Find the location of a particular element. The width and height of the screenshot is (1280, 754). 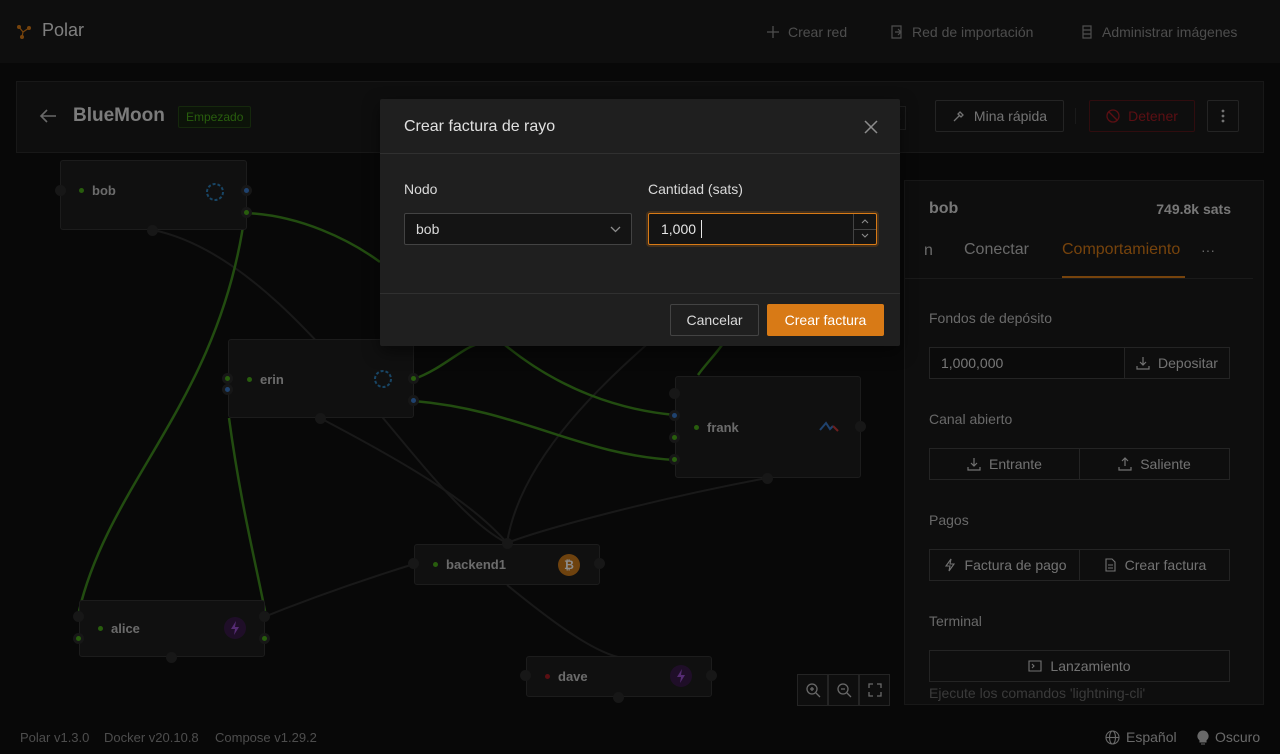

modal-title: Crear factura de rayo is located at coordinates (480, 126).